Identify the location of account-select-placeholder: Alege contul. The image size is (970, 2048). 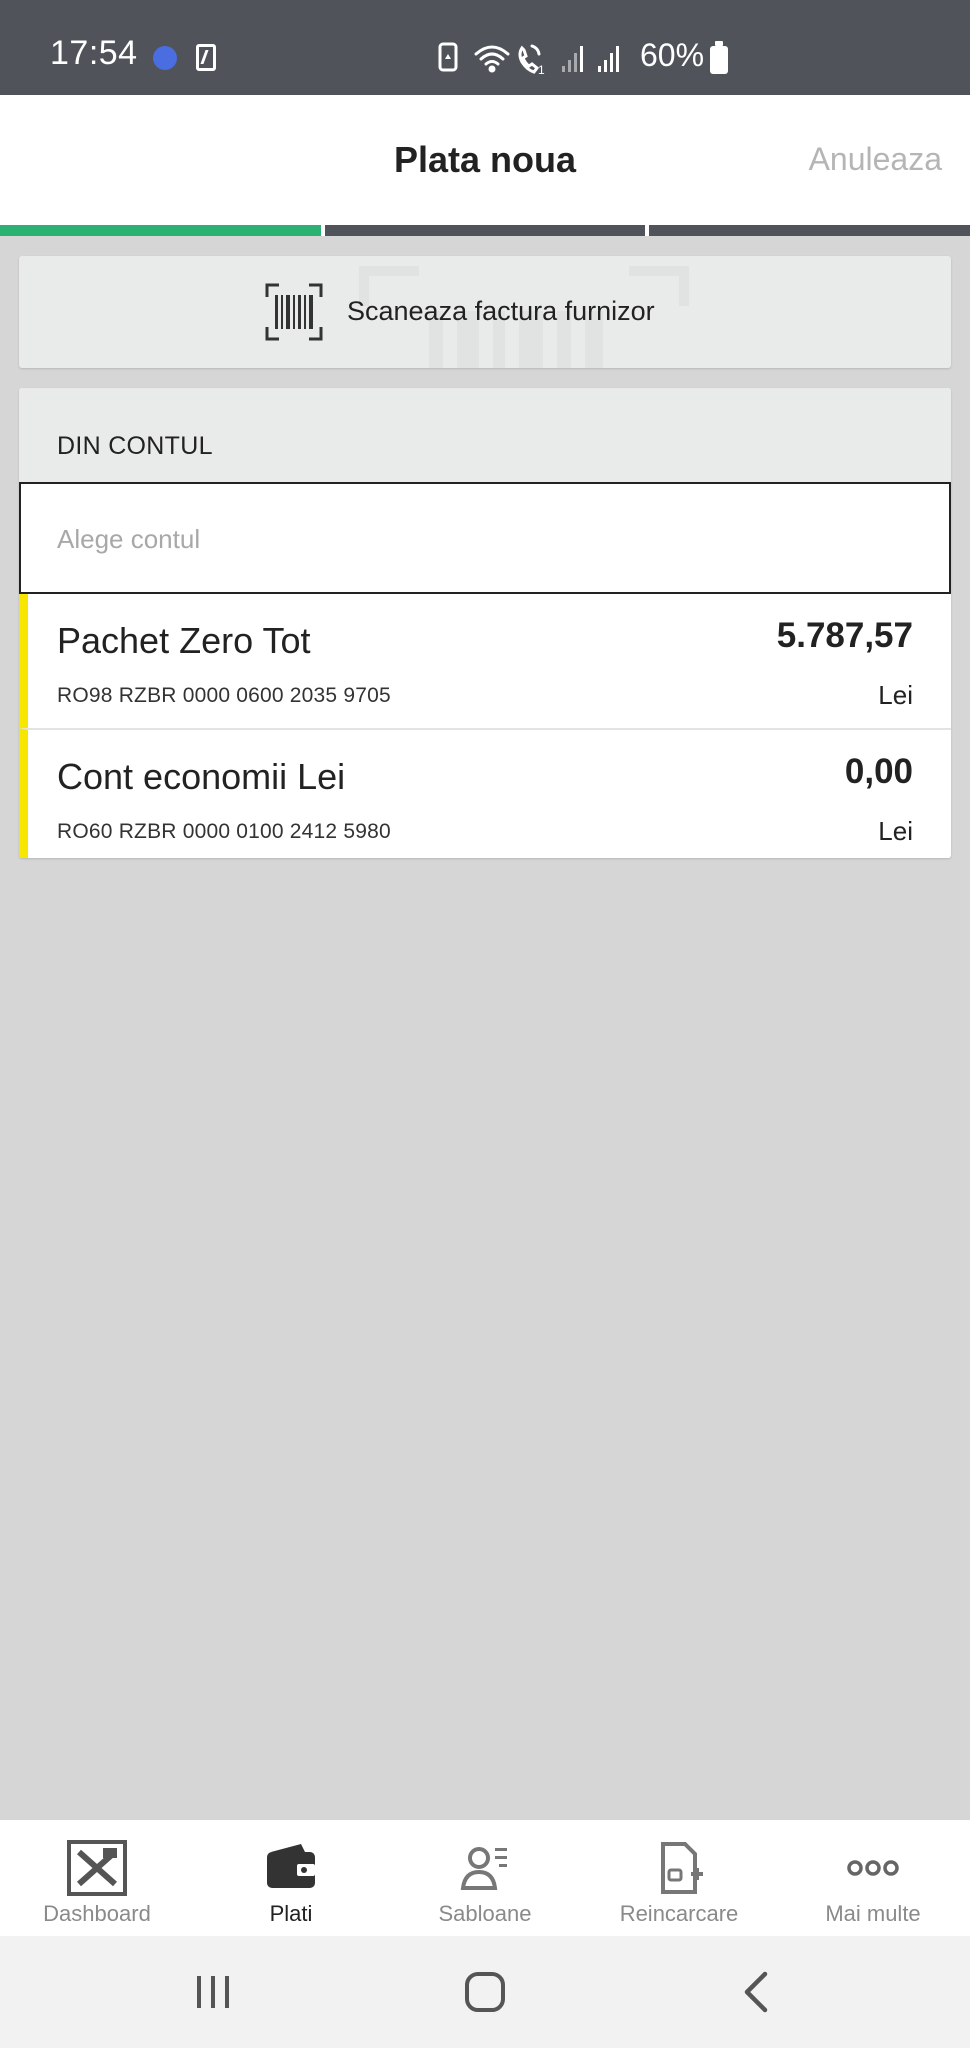
(129, 539).